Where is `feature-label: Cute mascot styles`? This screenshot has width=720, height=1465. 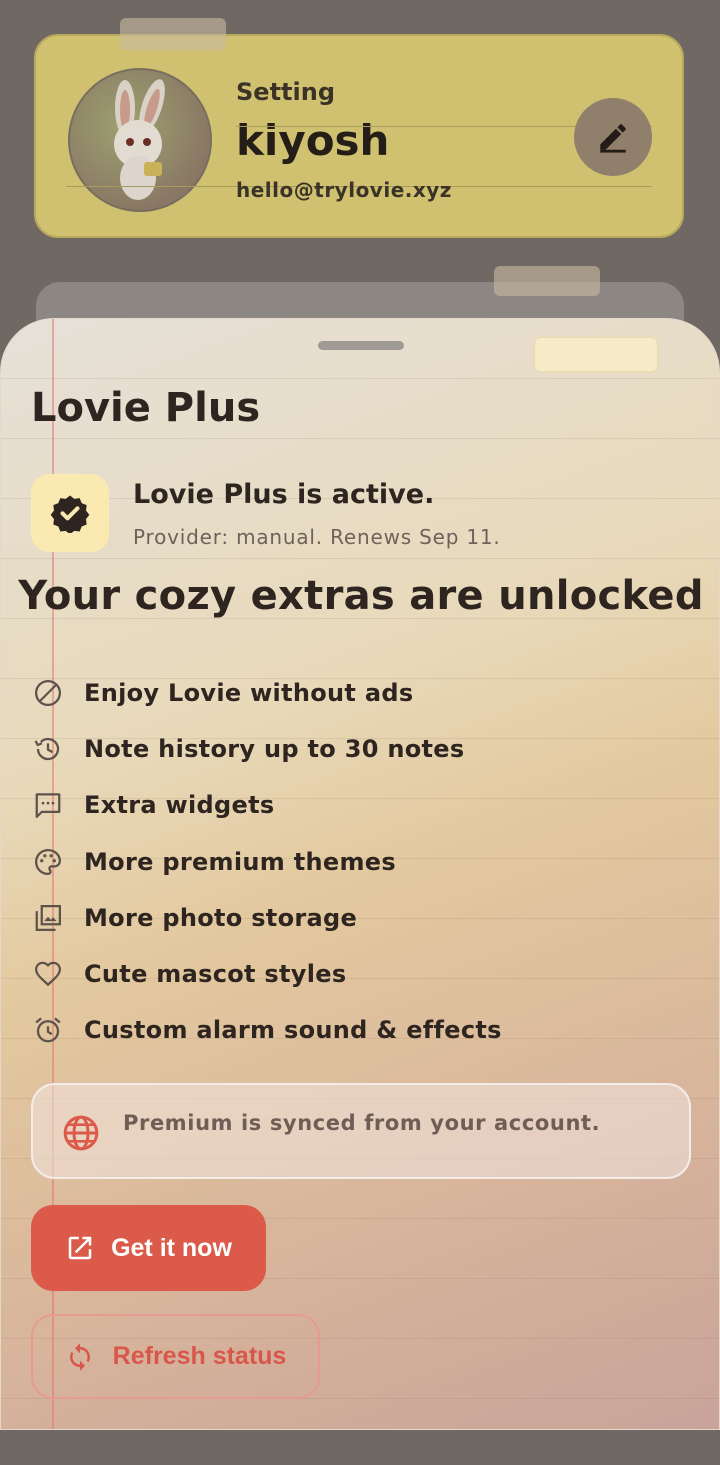
feature-label: Cute mascot styles is located at coordinates (215, 974).